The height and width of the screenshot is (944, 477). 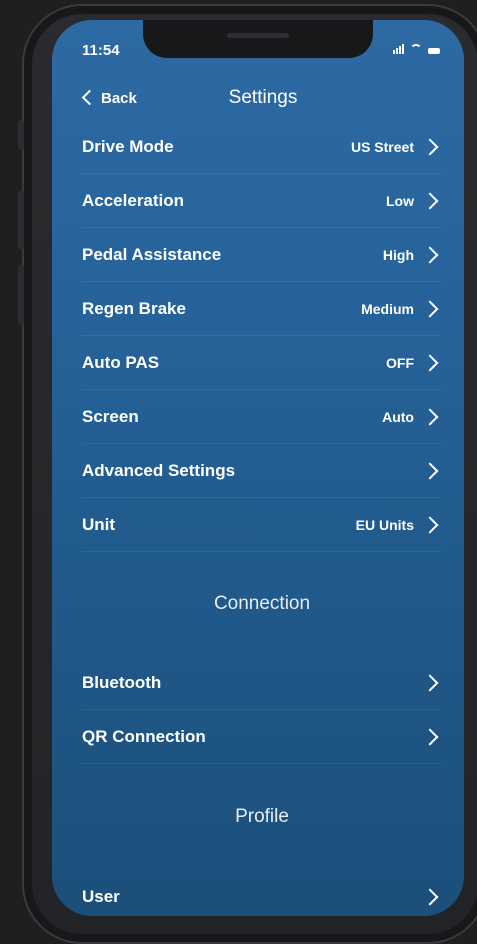 What do you see at coordinates (384, 524) in the screenshot?
I see `row-value: EU Units` at bounding box center [384, 524].